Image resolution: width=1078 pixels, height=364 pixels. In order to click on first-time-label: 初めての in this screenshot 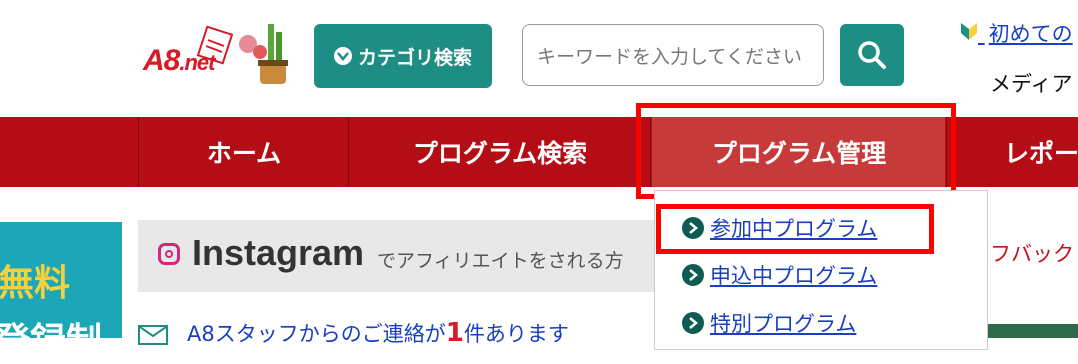, I will do `click(1030, 34)`.